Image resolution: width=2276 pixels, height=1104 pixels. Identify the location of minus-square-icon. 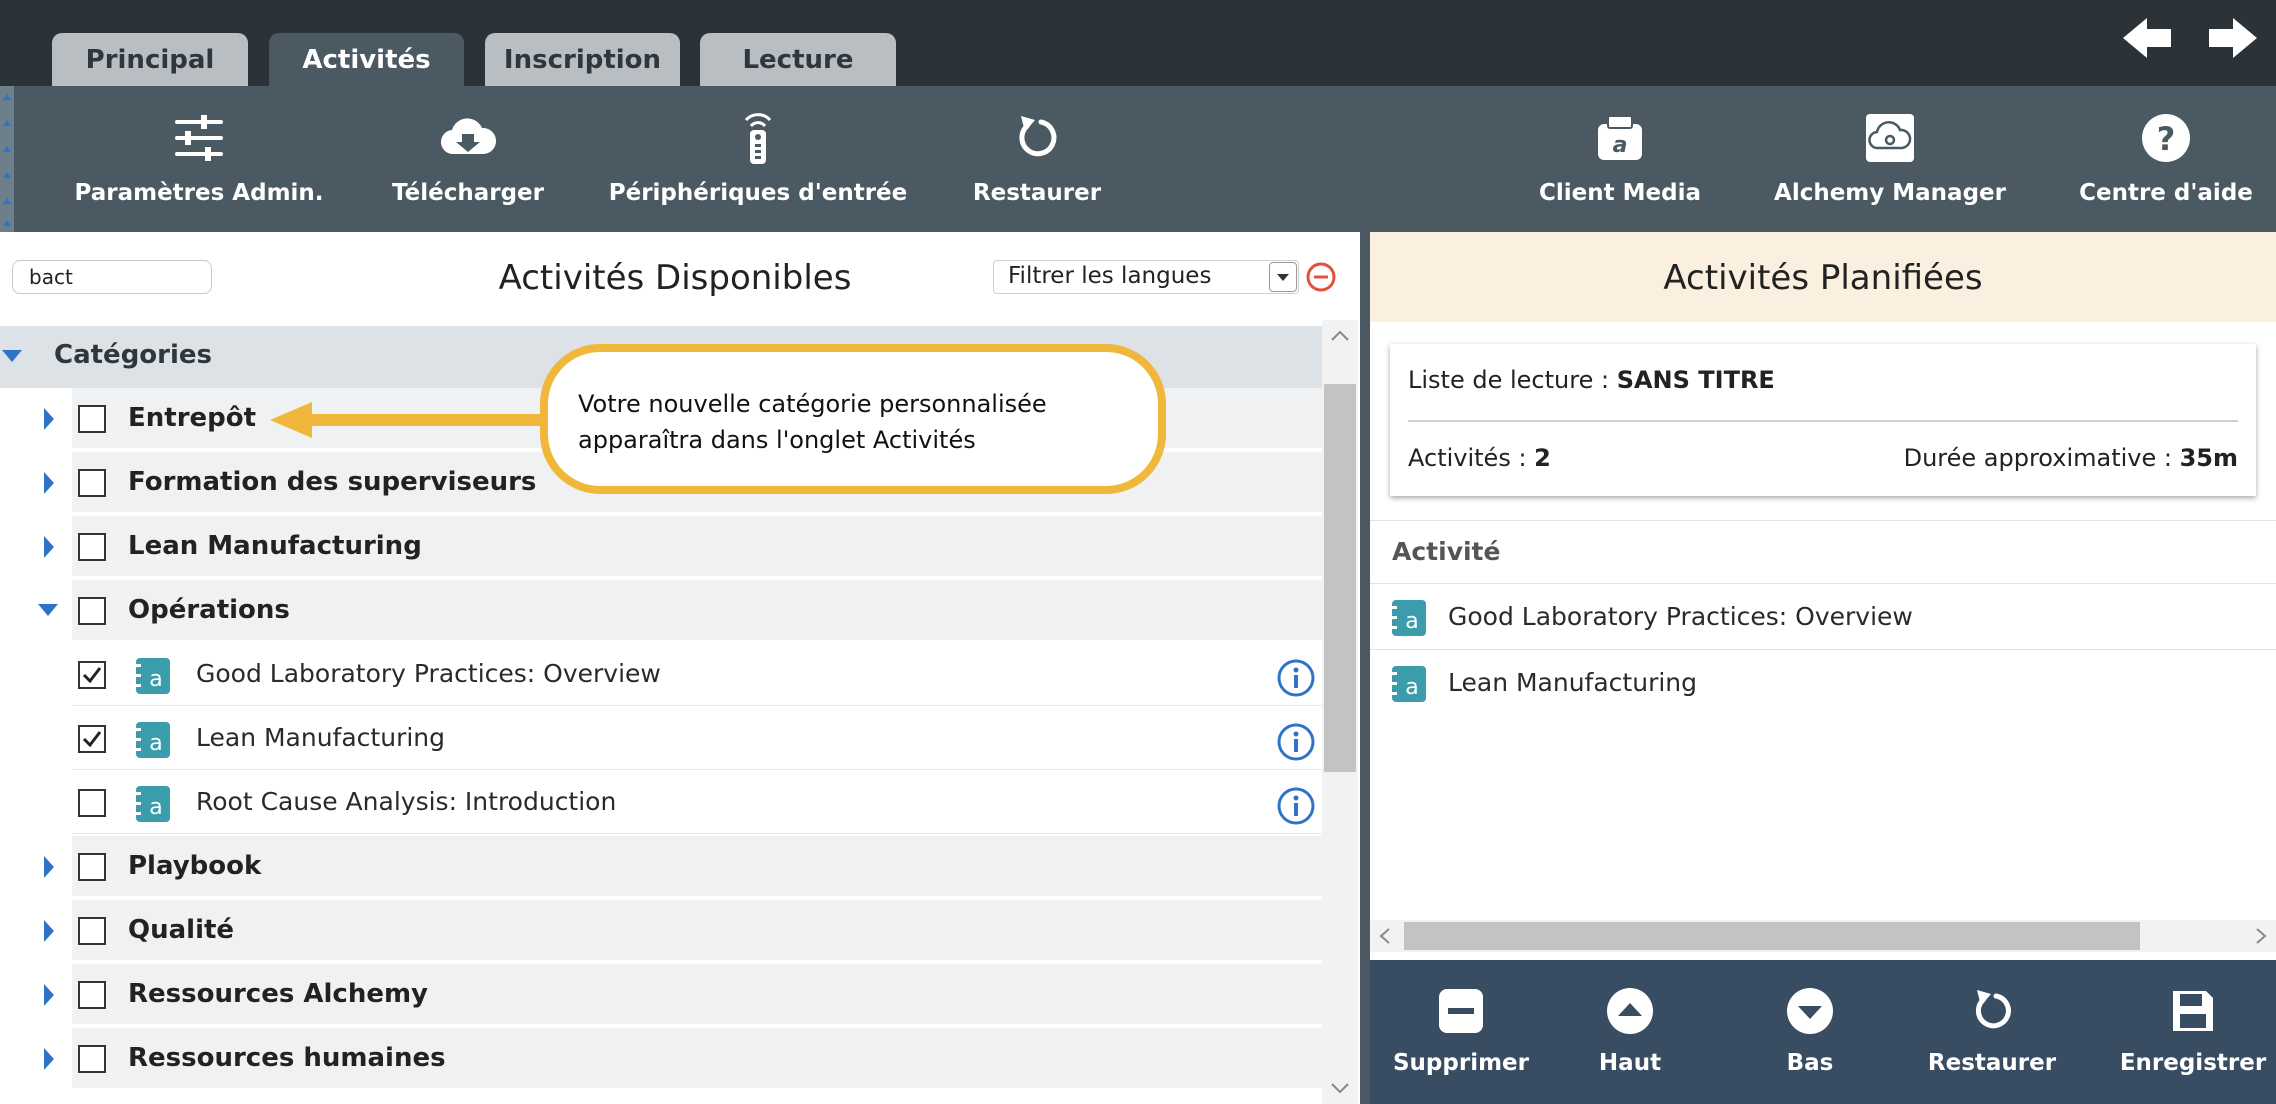
(1461, 1011).